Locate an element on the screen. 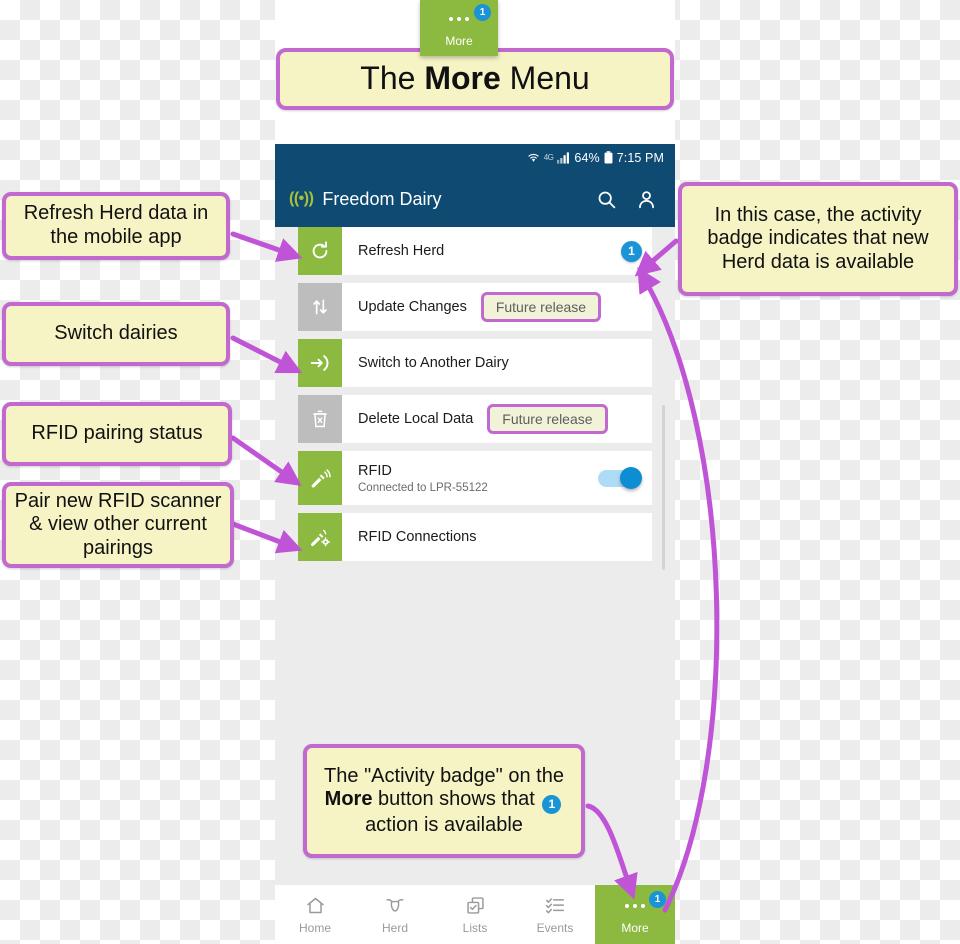 Image resolution: width=960 pixels, height=944 pixels. nav-label: Lists is located at coordinates (475, 927).